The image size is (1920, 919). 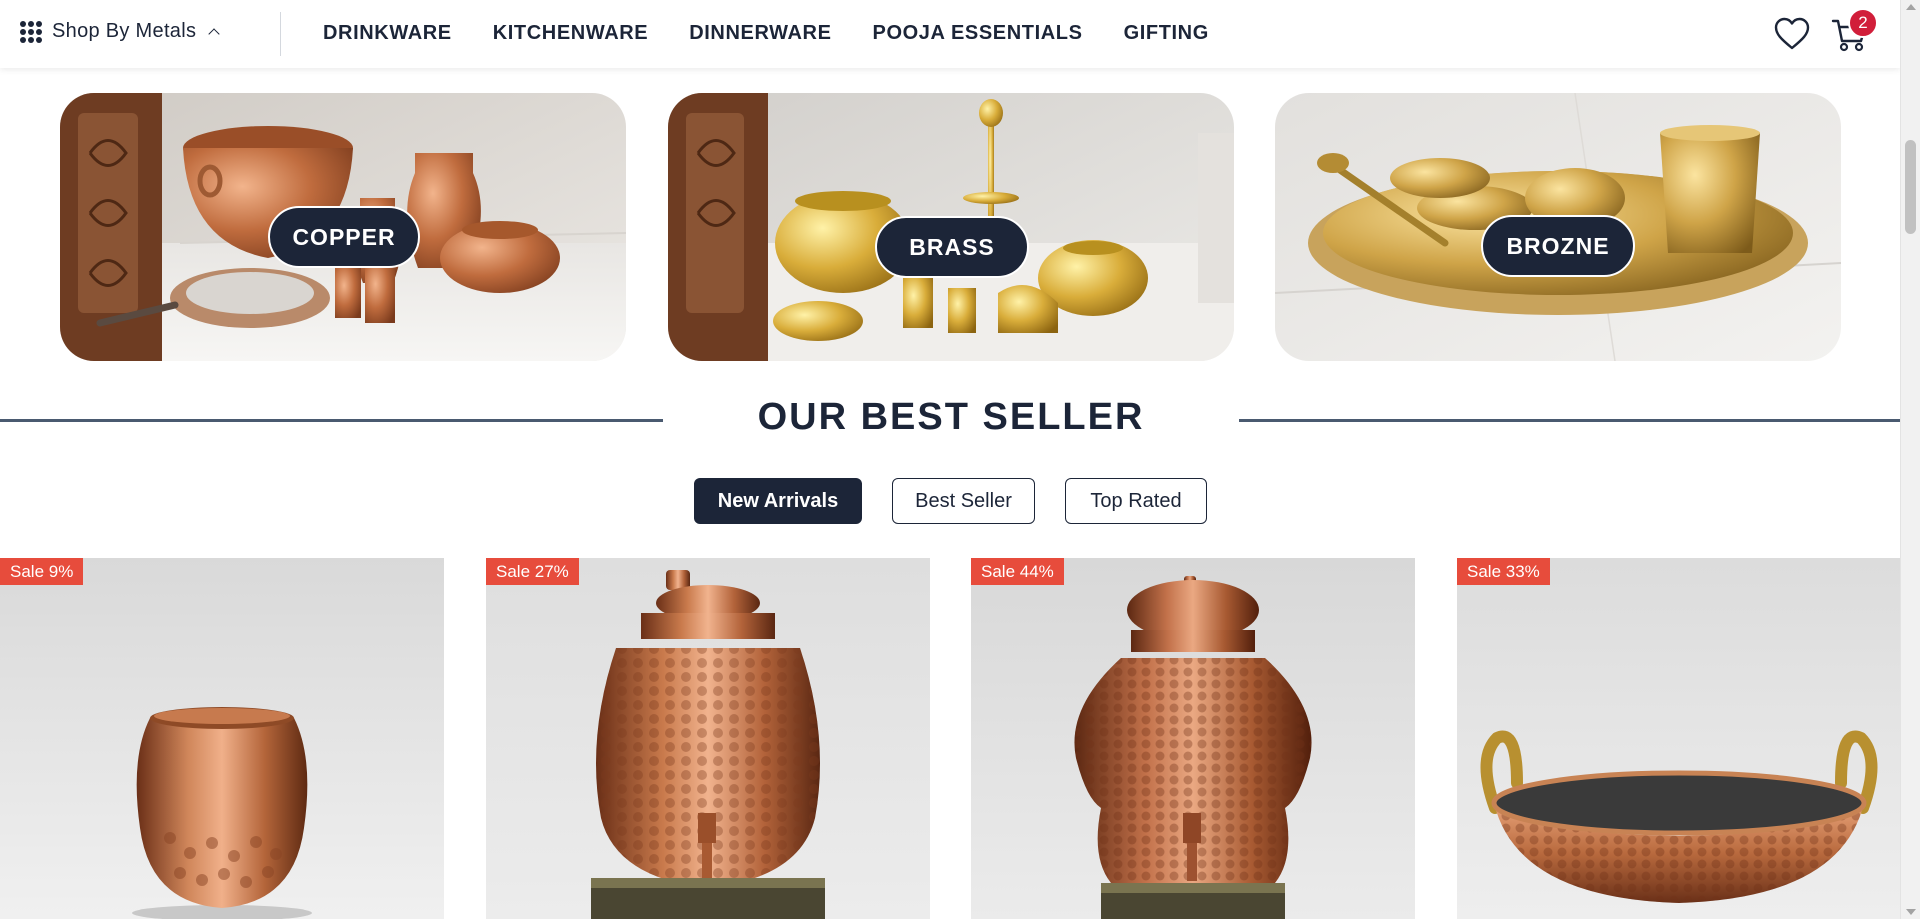 I want to click on nav-gifting: GIFTING, so click(x=1166, y=33).